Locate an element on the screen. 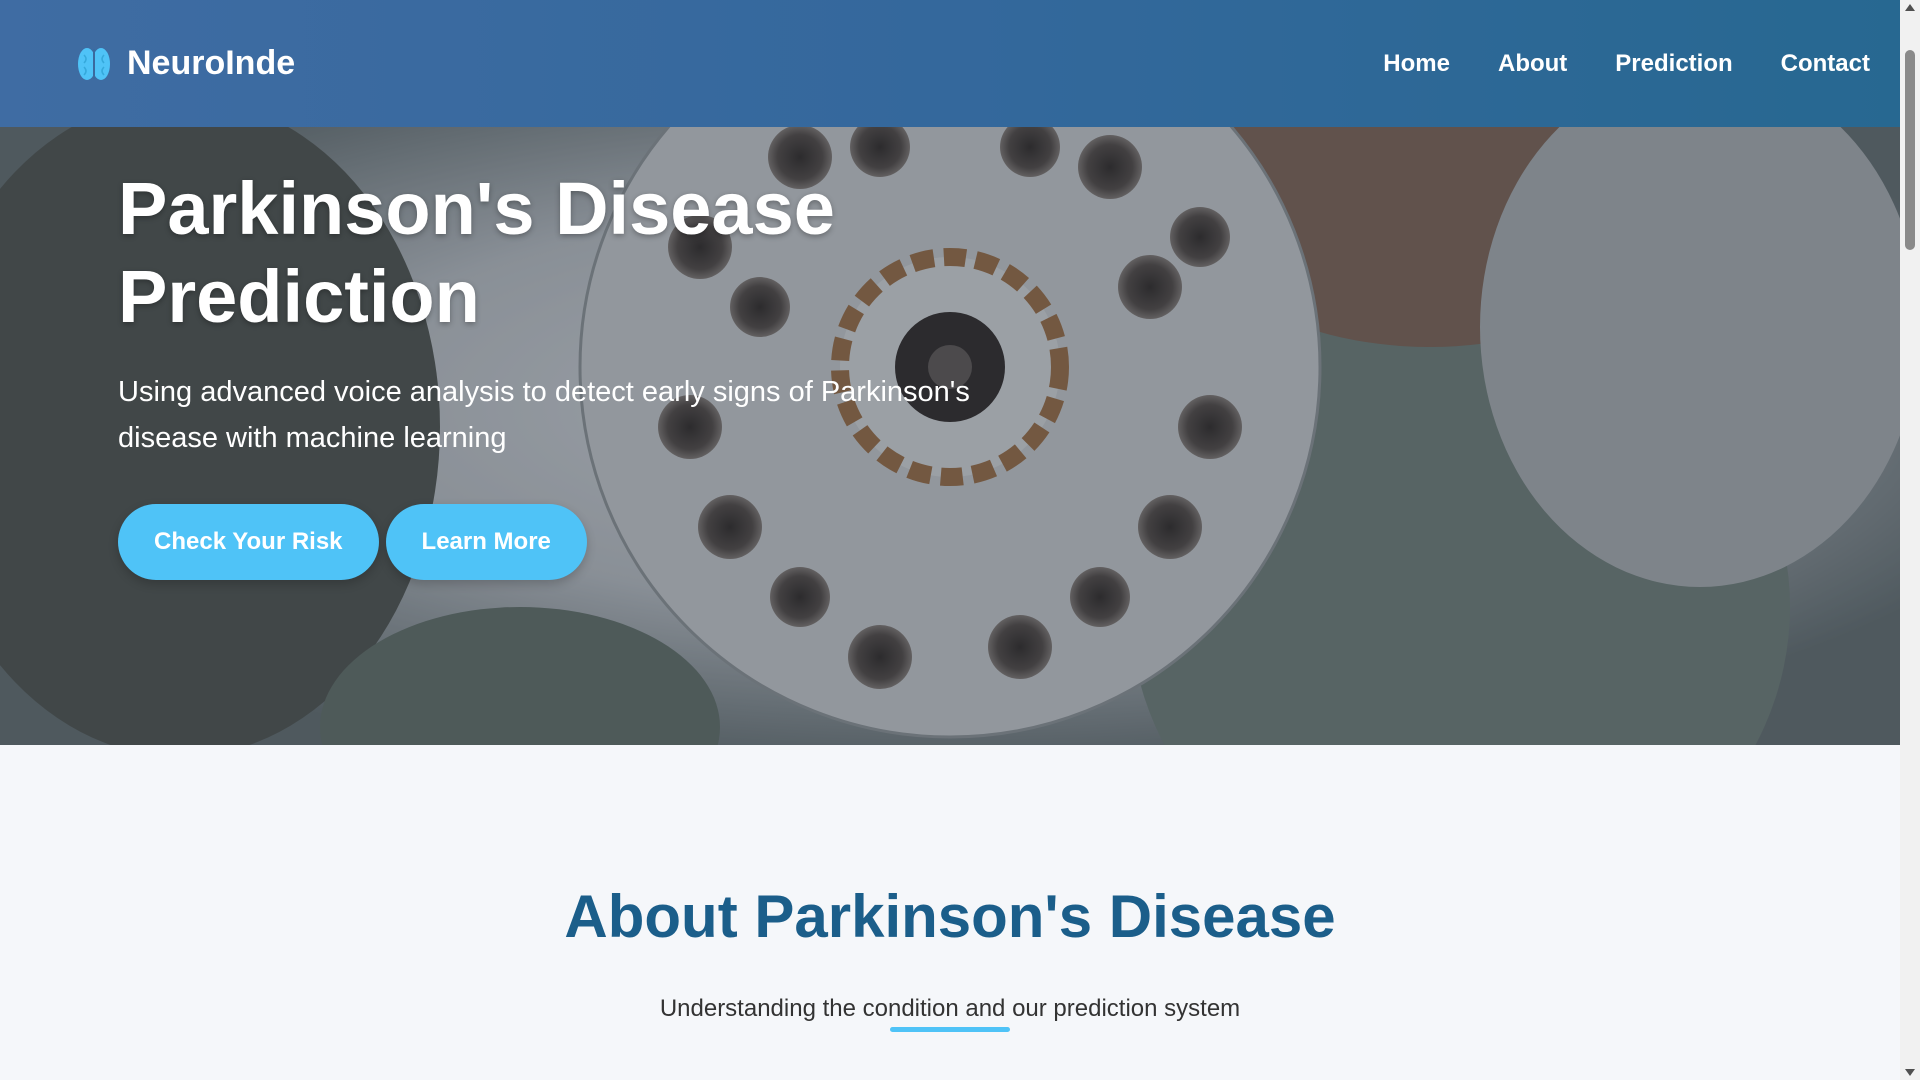 This screenshot has width=1920, height=1080. nav-link-prediction: Prediction is located at coordinates (1673, 64).